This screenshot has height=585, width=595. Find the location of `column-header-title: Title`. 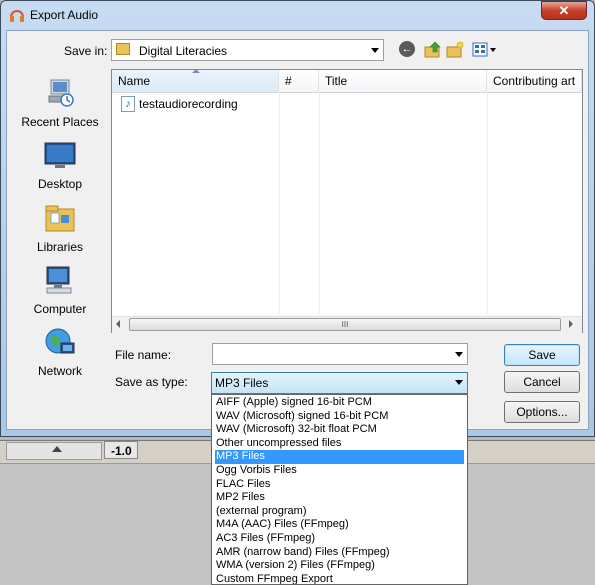

column-header-title: Title is located at coordinates (403, 81).